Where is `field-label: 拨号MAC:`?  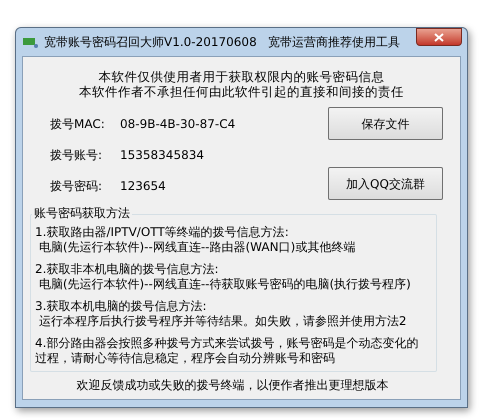
field-label: 拨号MAC: is located at coordinates (78, 124).